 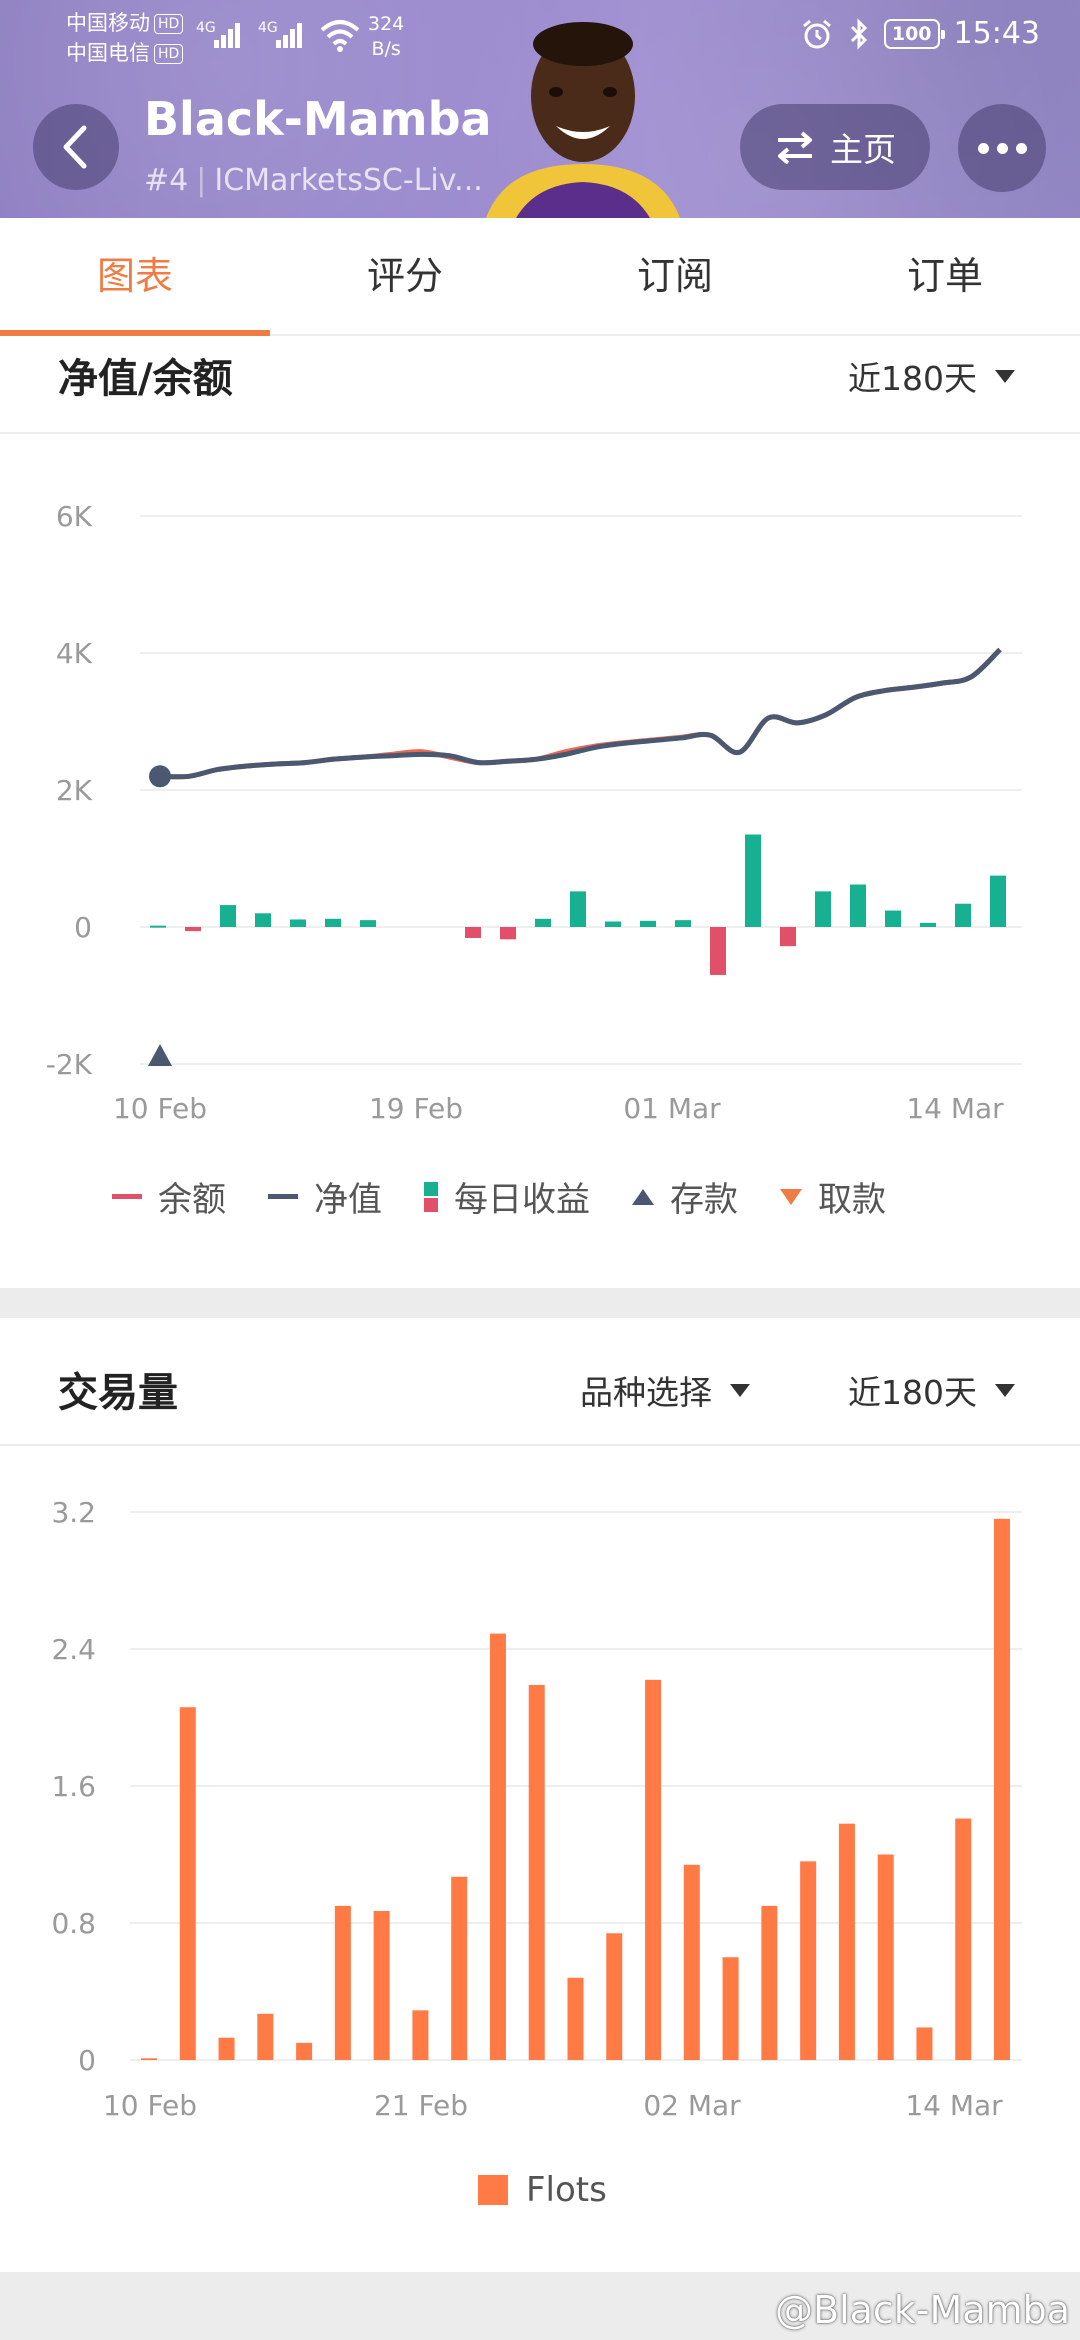 I want to click on tab-subscribe: 订阅, so click(x=675, y=276).